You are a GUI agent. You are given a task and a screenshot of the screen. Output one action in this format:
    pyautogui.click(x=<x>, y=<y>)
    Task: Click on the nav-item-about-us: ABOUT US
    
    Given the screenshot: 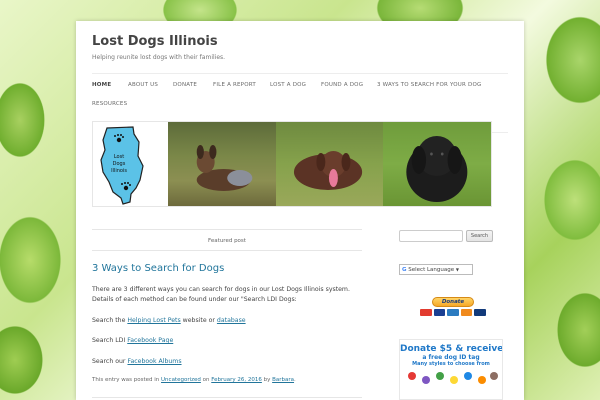 What is the action you would take?
    pyautogui.click(x=143, y=85)
    